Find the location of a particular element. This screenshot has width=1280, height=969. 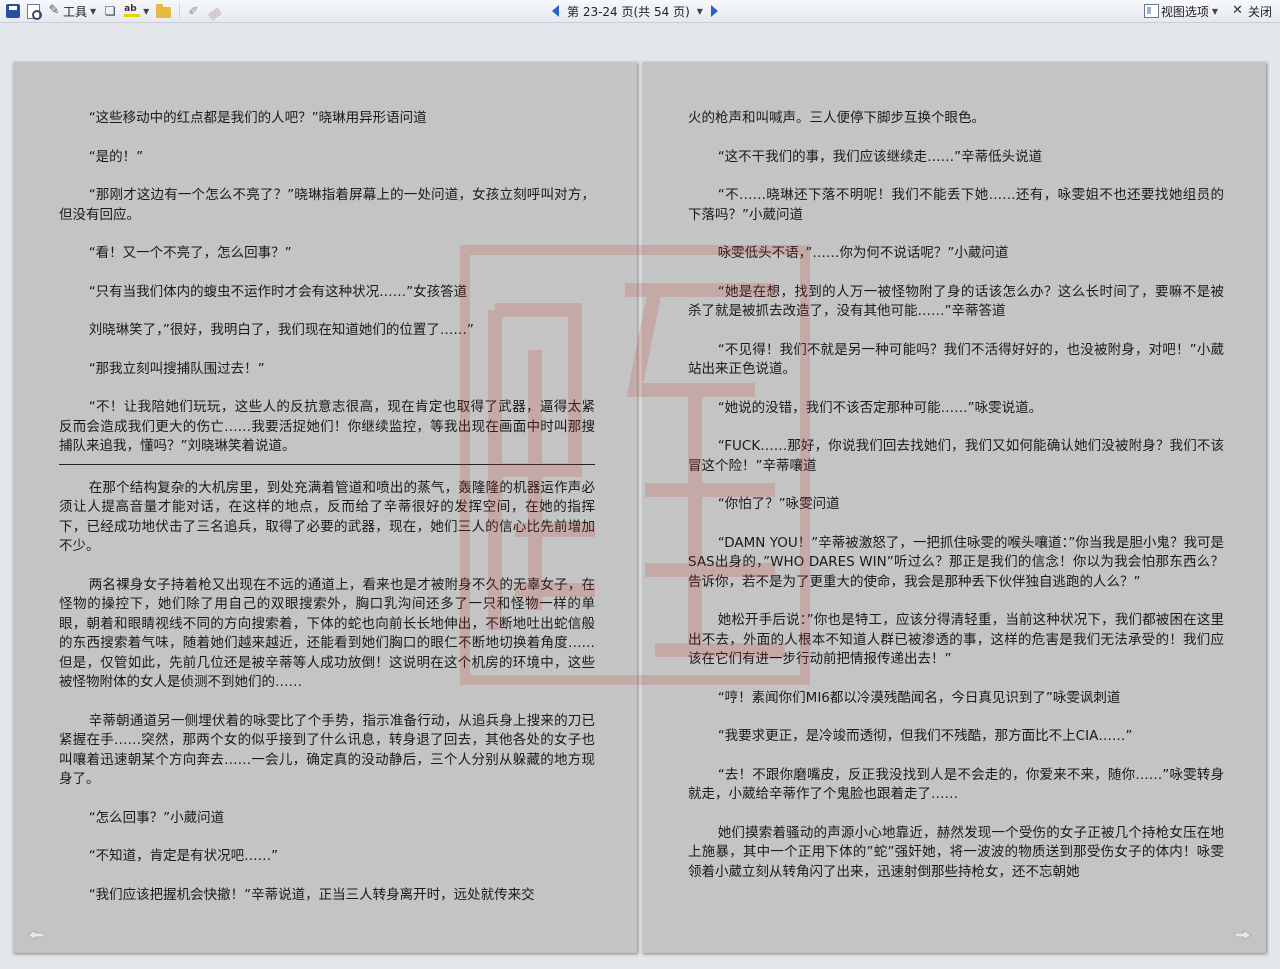

view-options-icon is located at coordinates (1151, 11).